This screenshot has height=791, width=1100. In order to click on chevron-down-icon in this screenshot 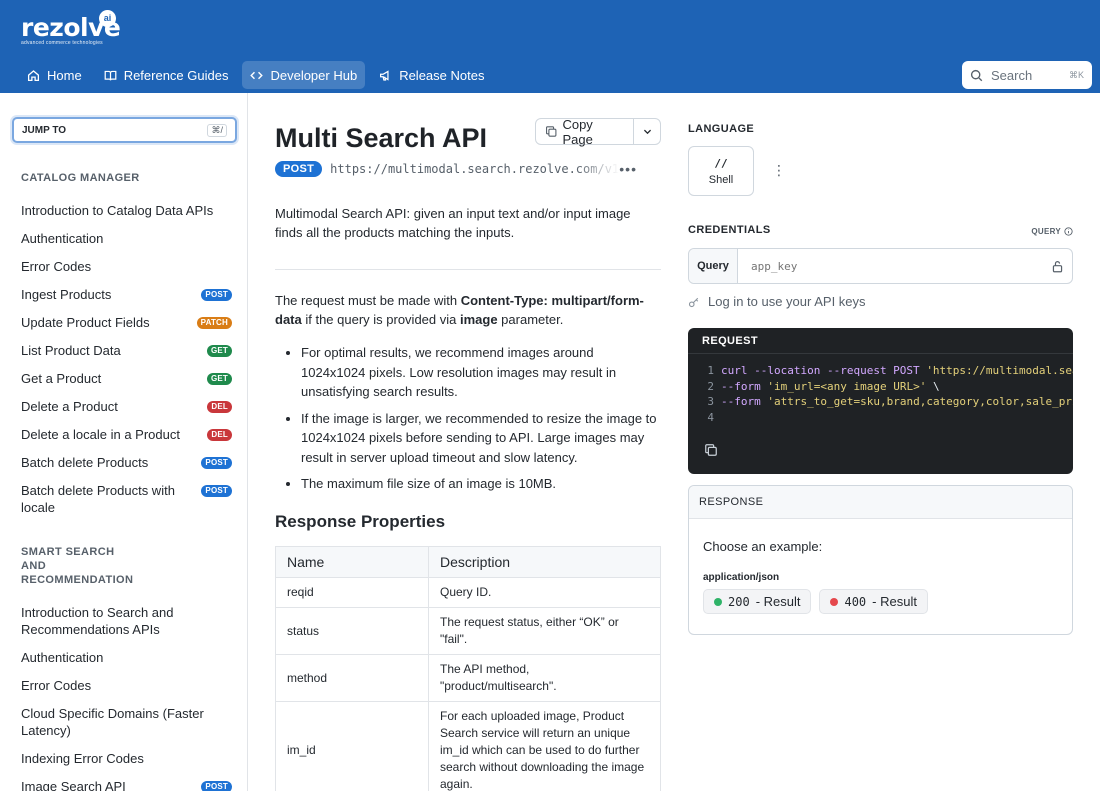, I will do `click(647, 132)`.